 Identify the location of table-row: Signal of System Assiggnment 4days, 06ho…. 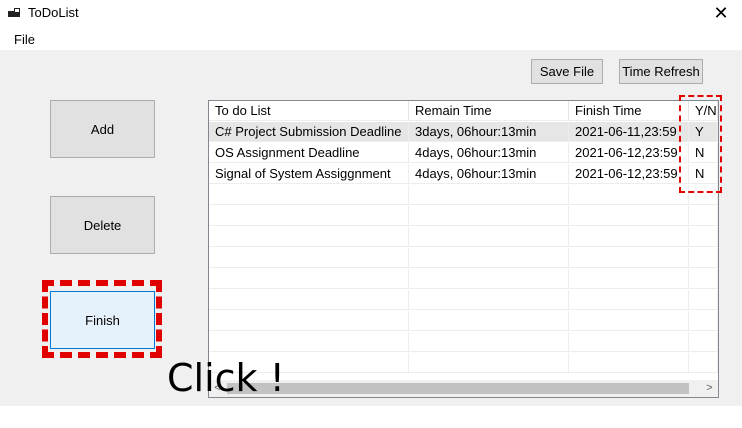
(463, 174).